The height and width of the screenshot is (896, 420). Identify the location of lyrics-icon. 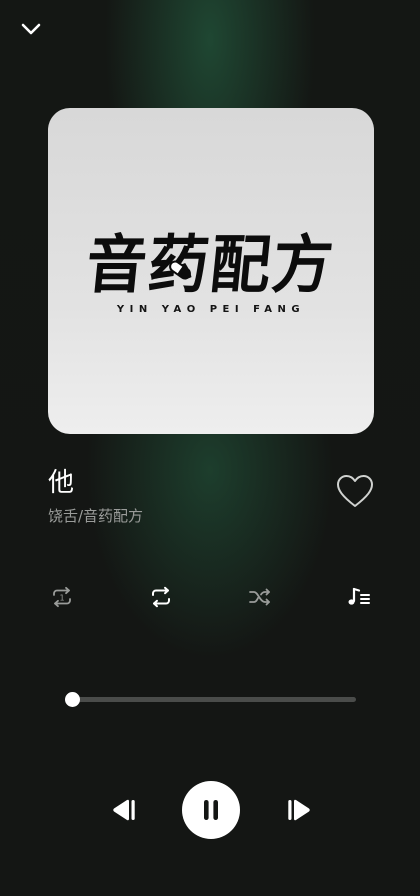
(359, 596).